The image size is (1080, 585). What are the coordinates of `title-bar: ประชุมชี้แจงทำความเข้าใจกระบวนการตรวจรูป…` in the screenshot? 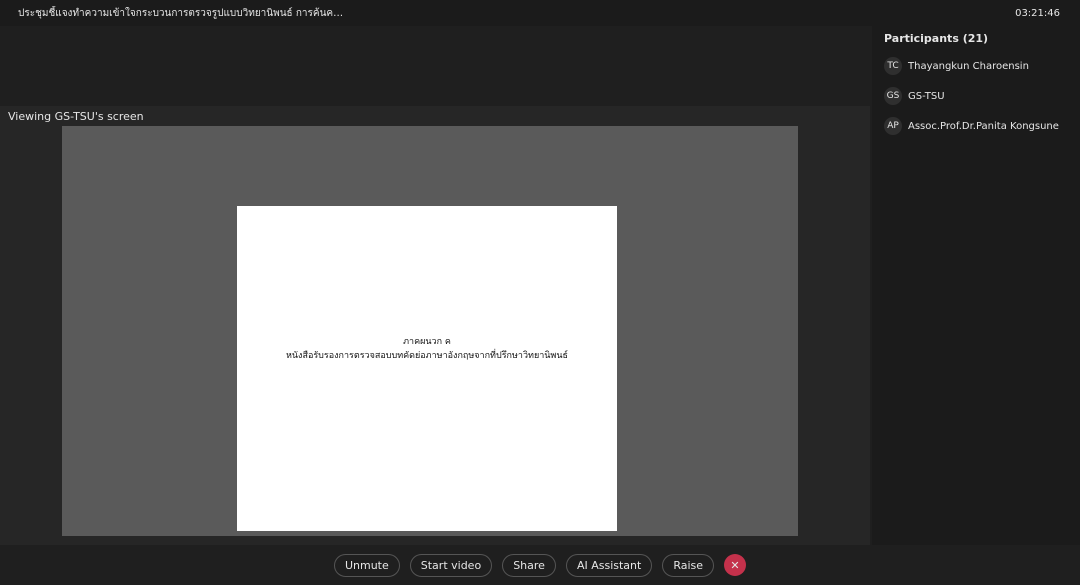 It's located at (540, 13).